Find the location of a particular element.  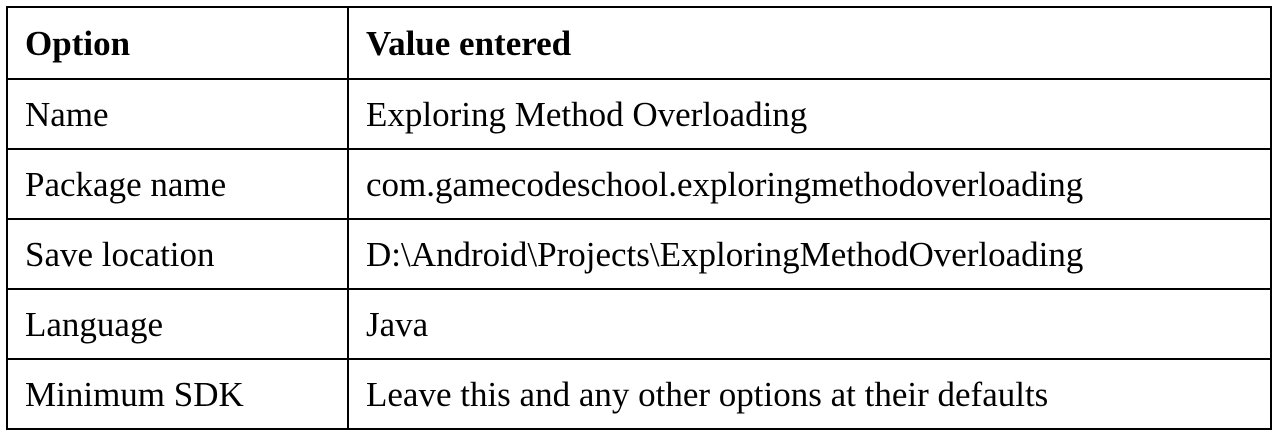

option-cell: Name is located at coordinates (177, 114).